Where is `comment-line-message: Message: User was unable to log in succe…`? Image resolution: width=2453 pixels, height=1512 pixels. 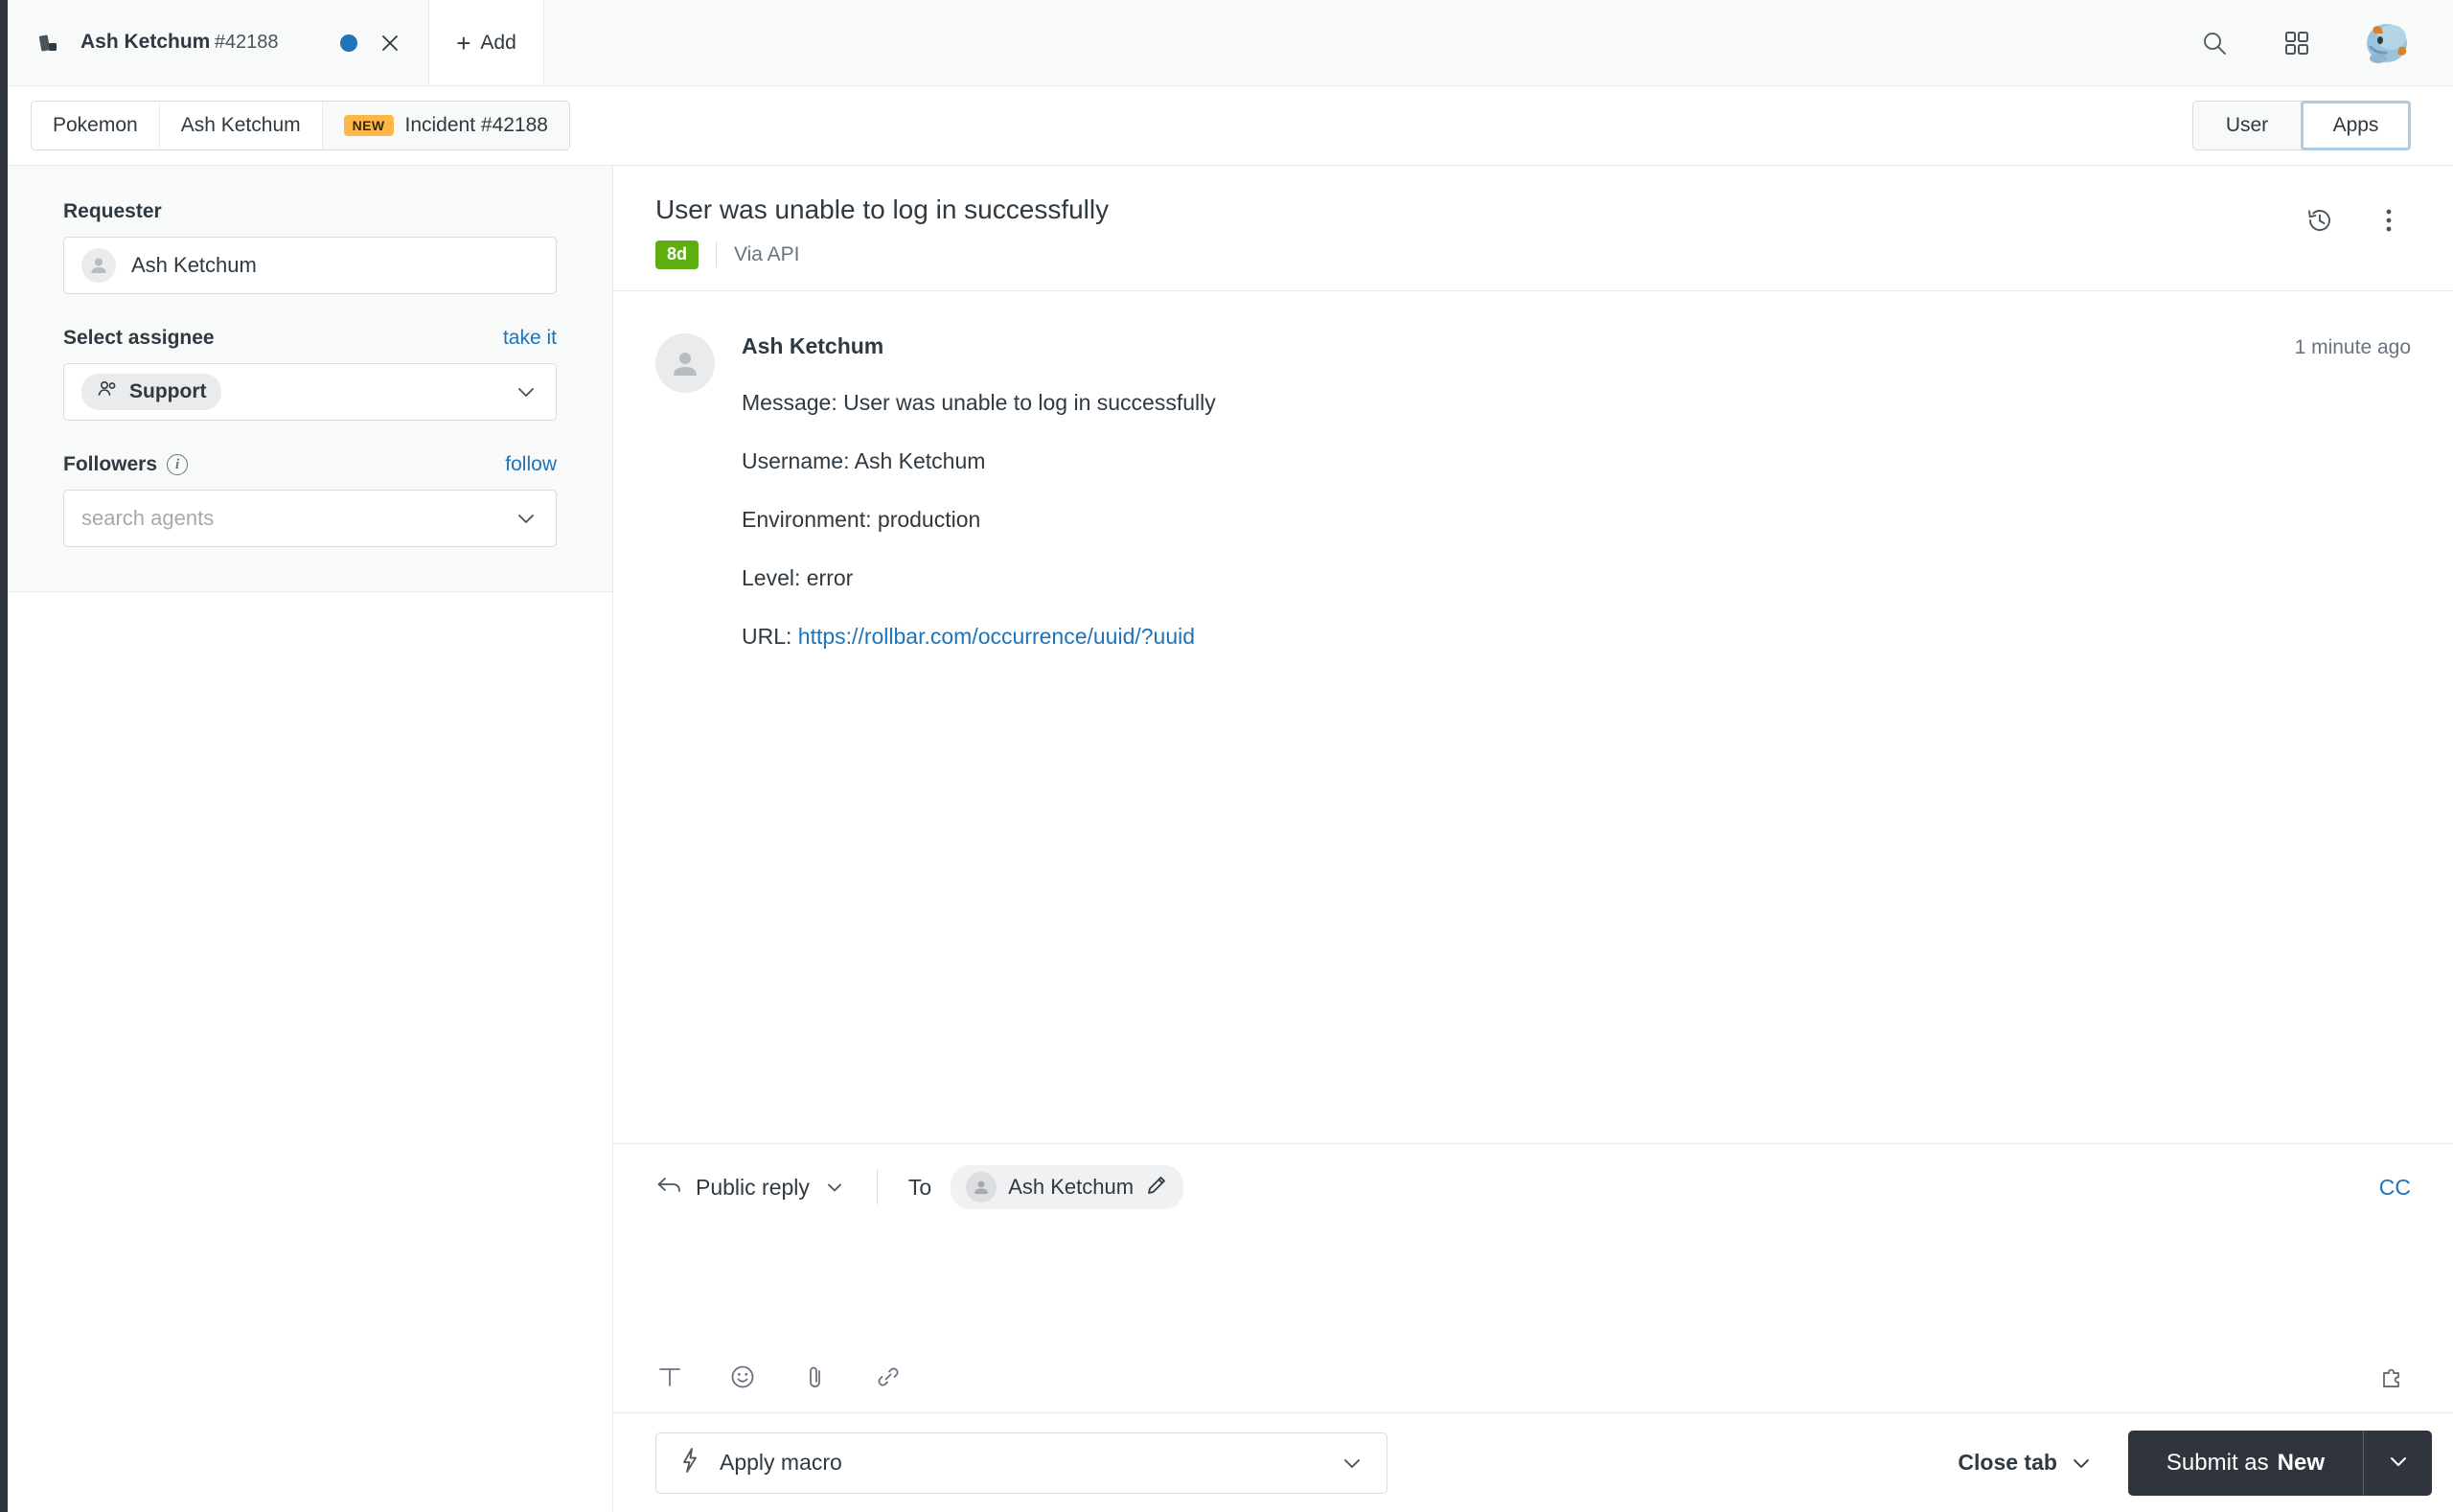 comment-line-message: Message: User was unable to log in succe… is located at coordinates (979, 403).